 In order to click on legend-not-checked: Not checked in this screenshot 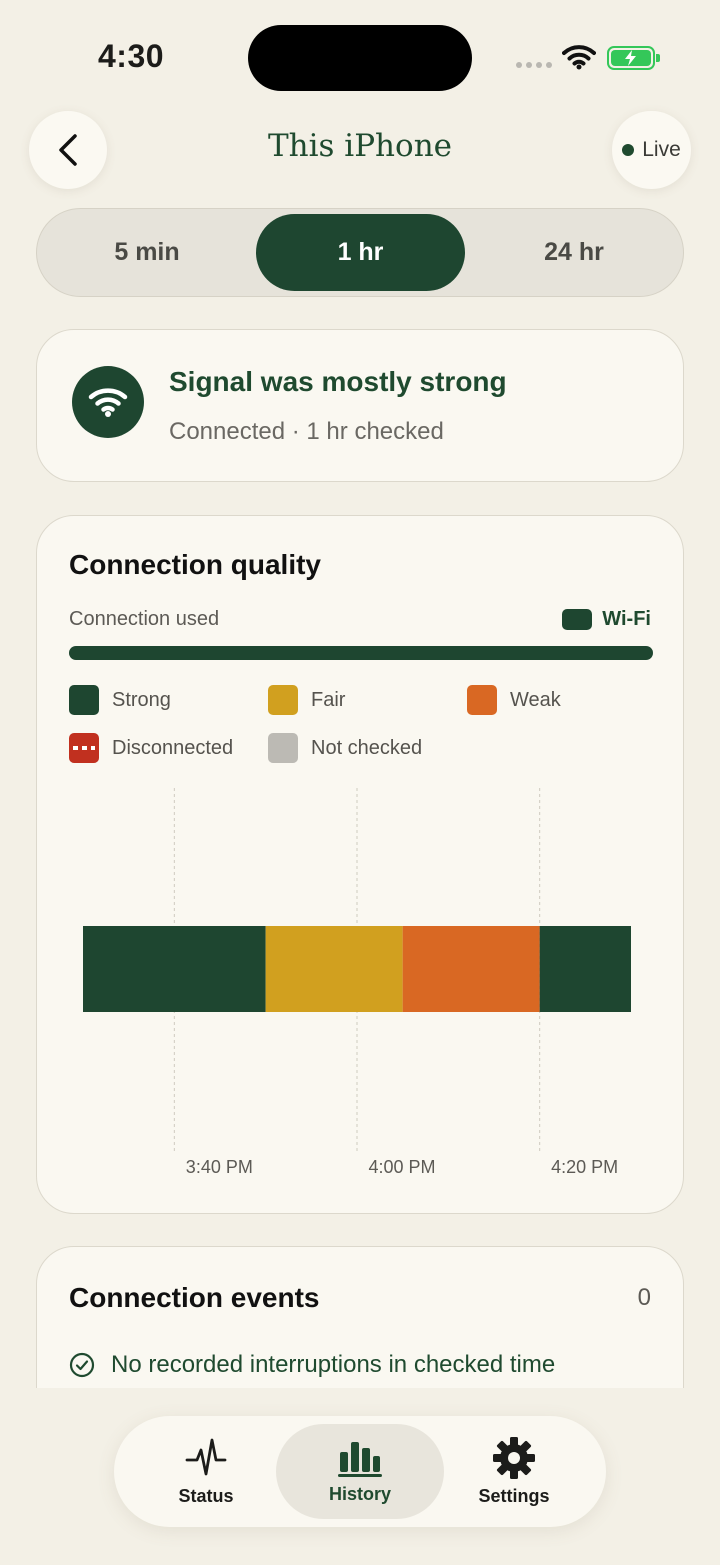, I will do `click(345, 748)`.